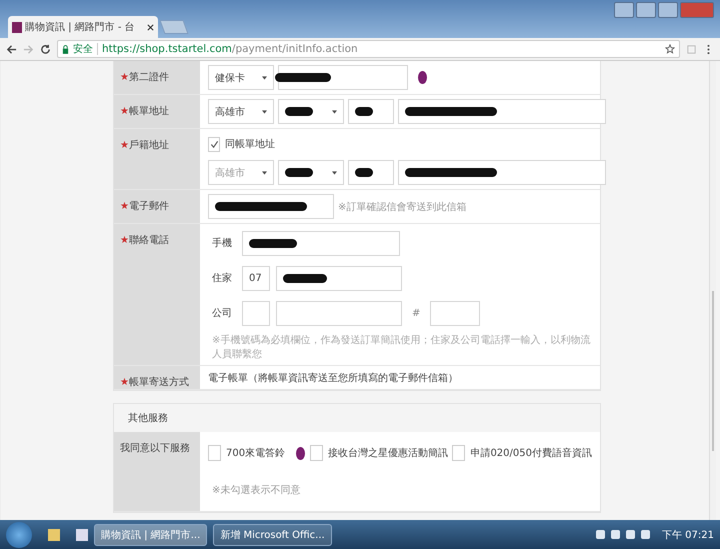  Describe the element at coordinates (712, 290) in the screenshot. I see `scrollbar` at that location.